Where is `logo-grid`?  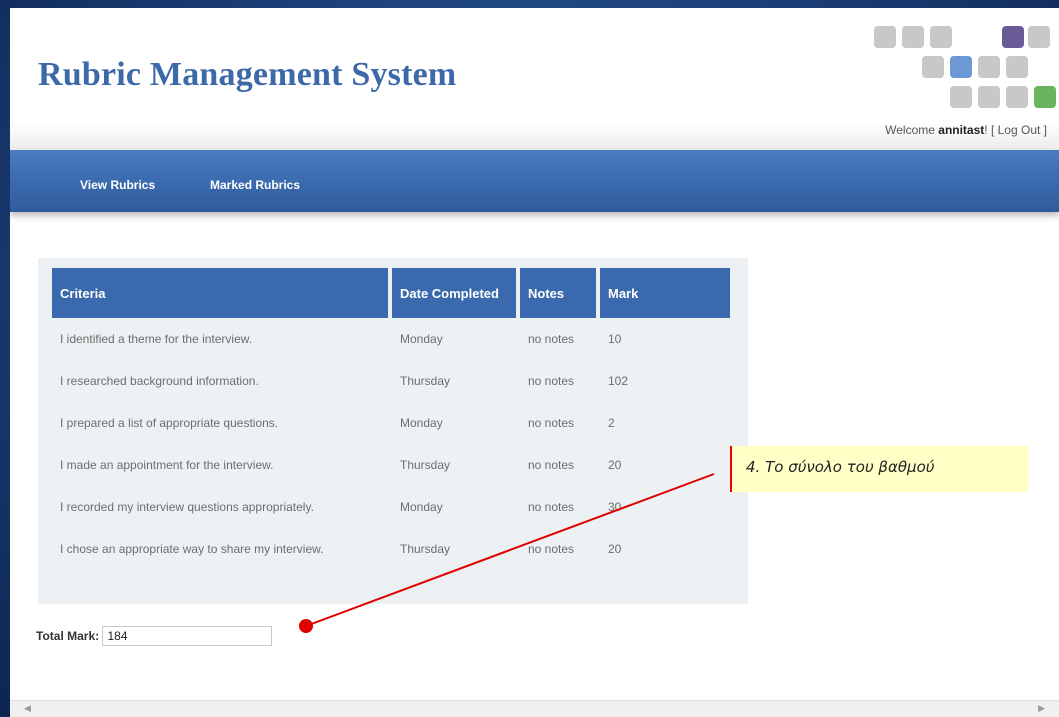 logo-grid is located at coordinates (965, 68).